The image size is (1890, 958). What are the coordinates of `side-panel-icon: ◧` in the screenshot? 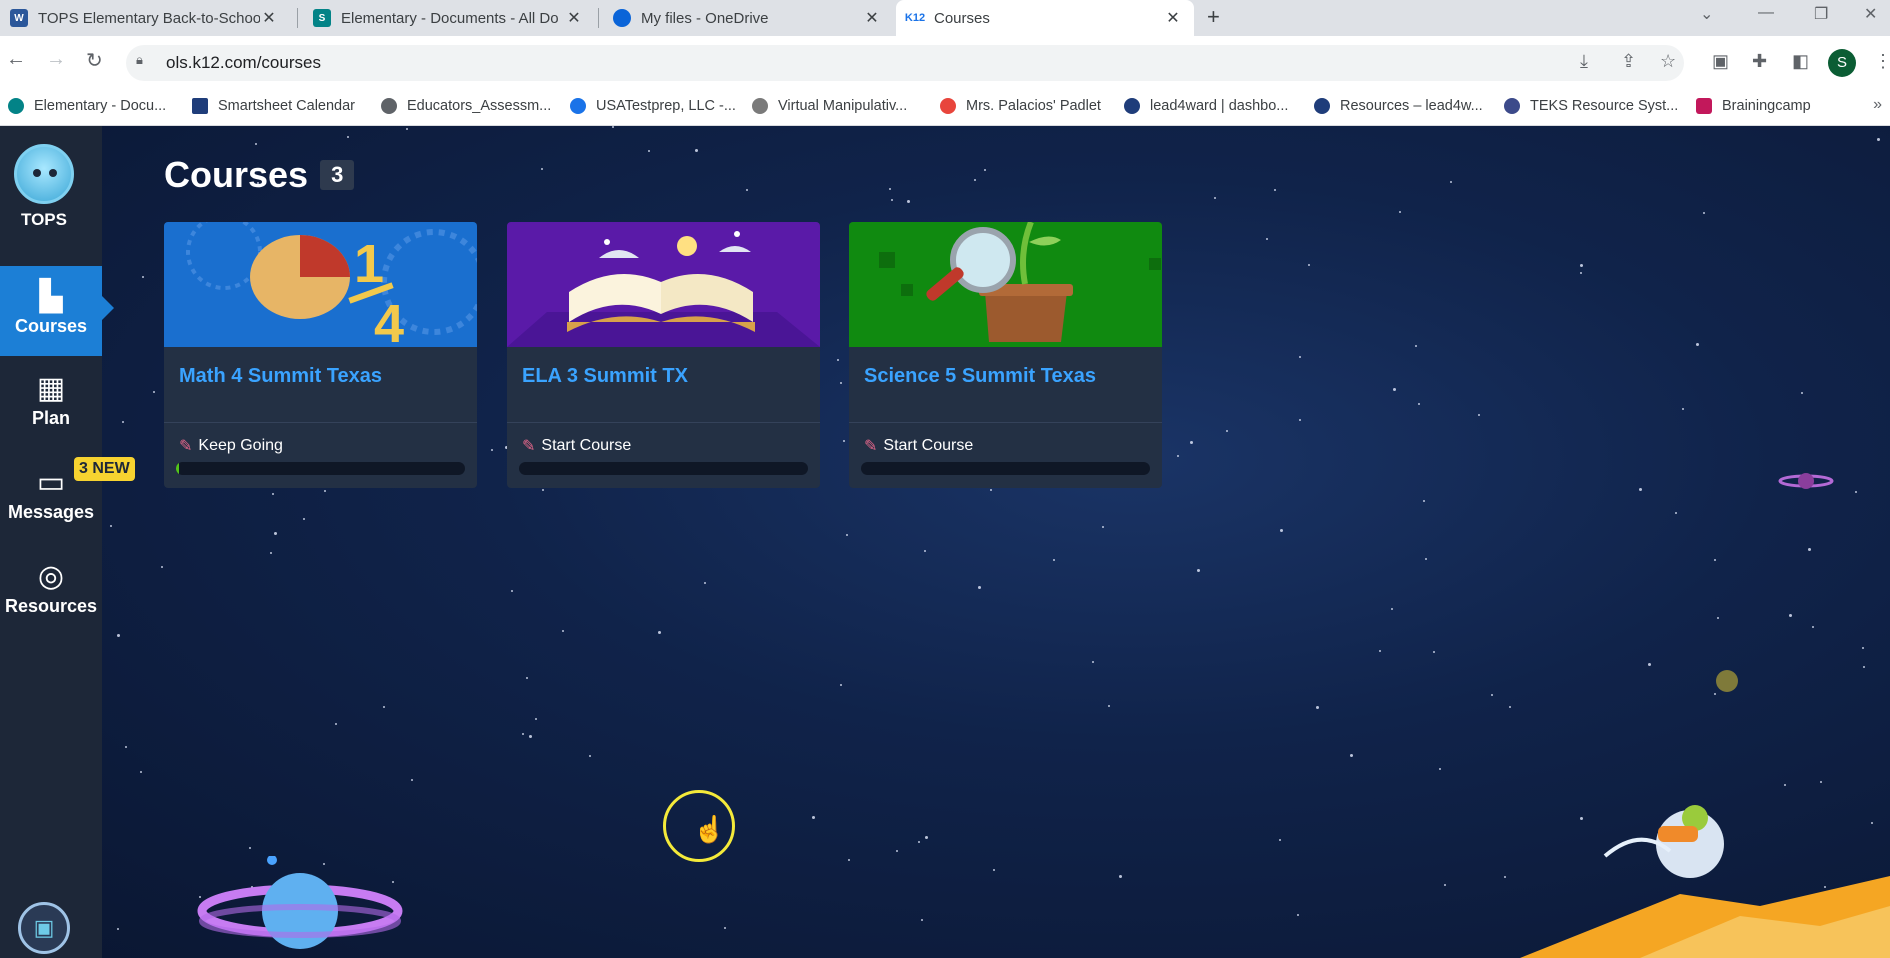 It's located at (1800, 61).